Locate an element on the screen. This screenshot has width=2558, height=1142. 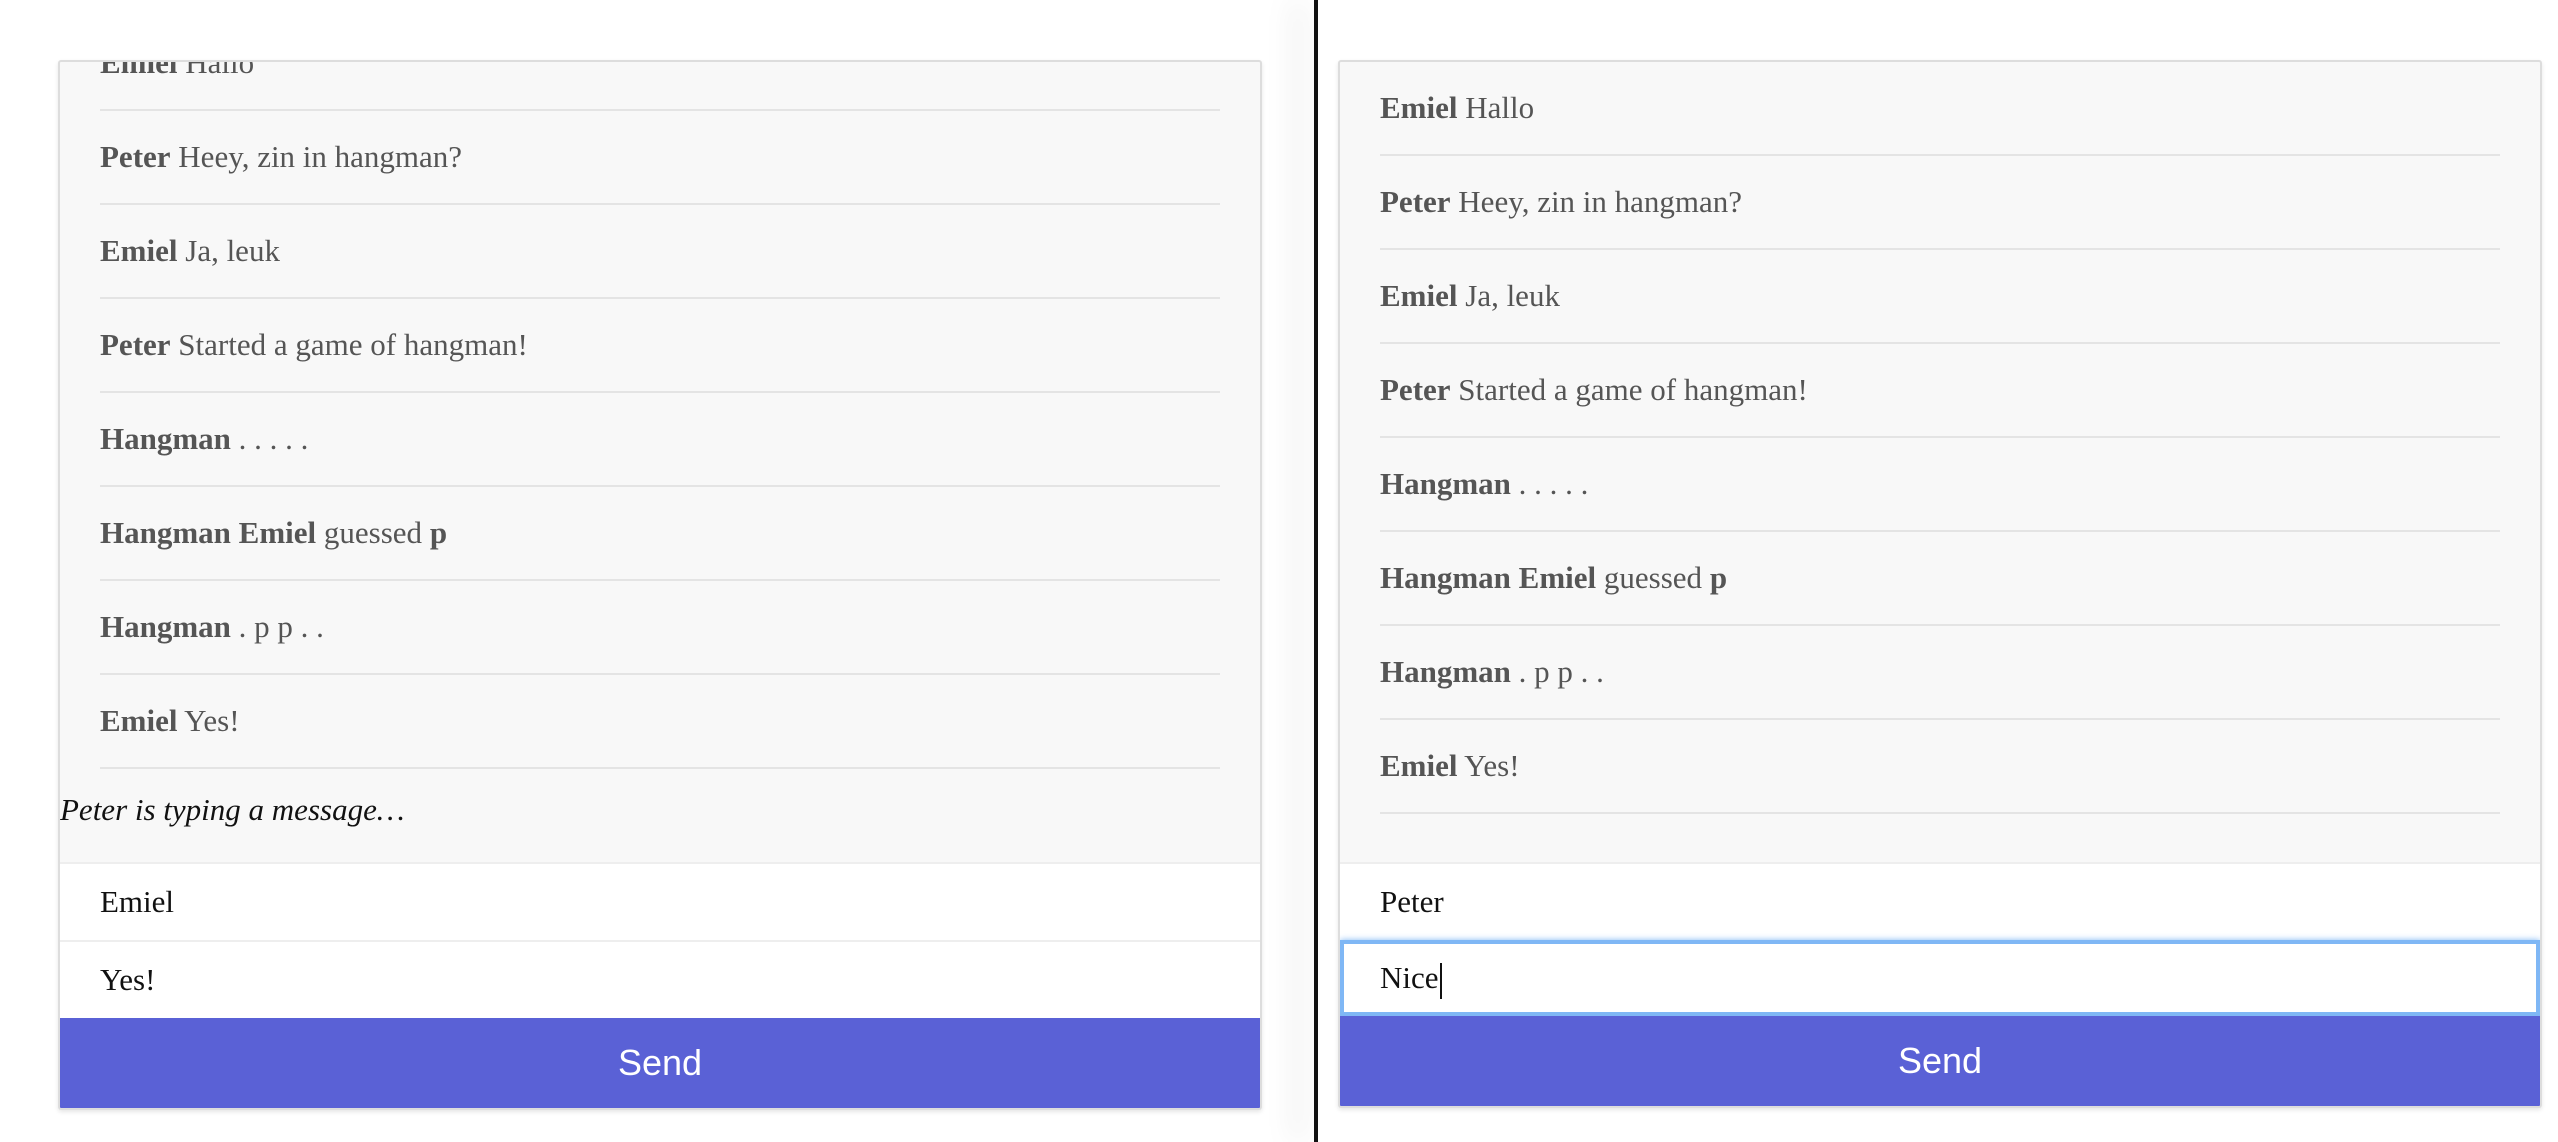
message-input: Nice is located at coordinates (1940, 978).